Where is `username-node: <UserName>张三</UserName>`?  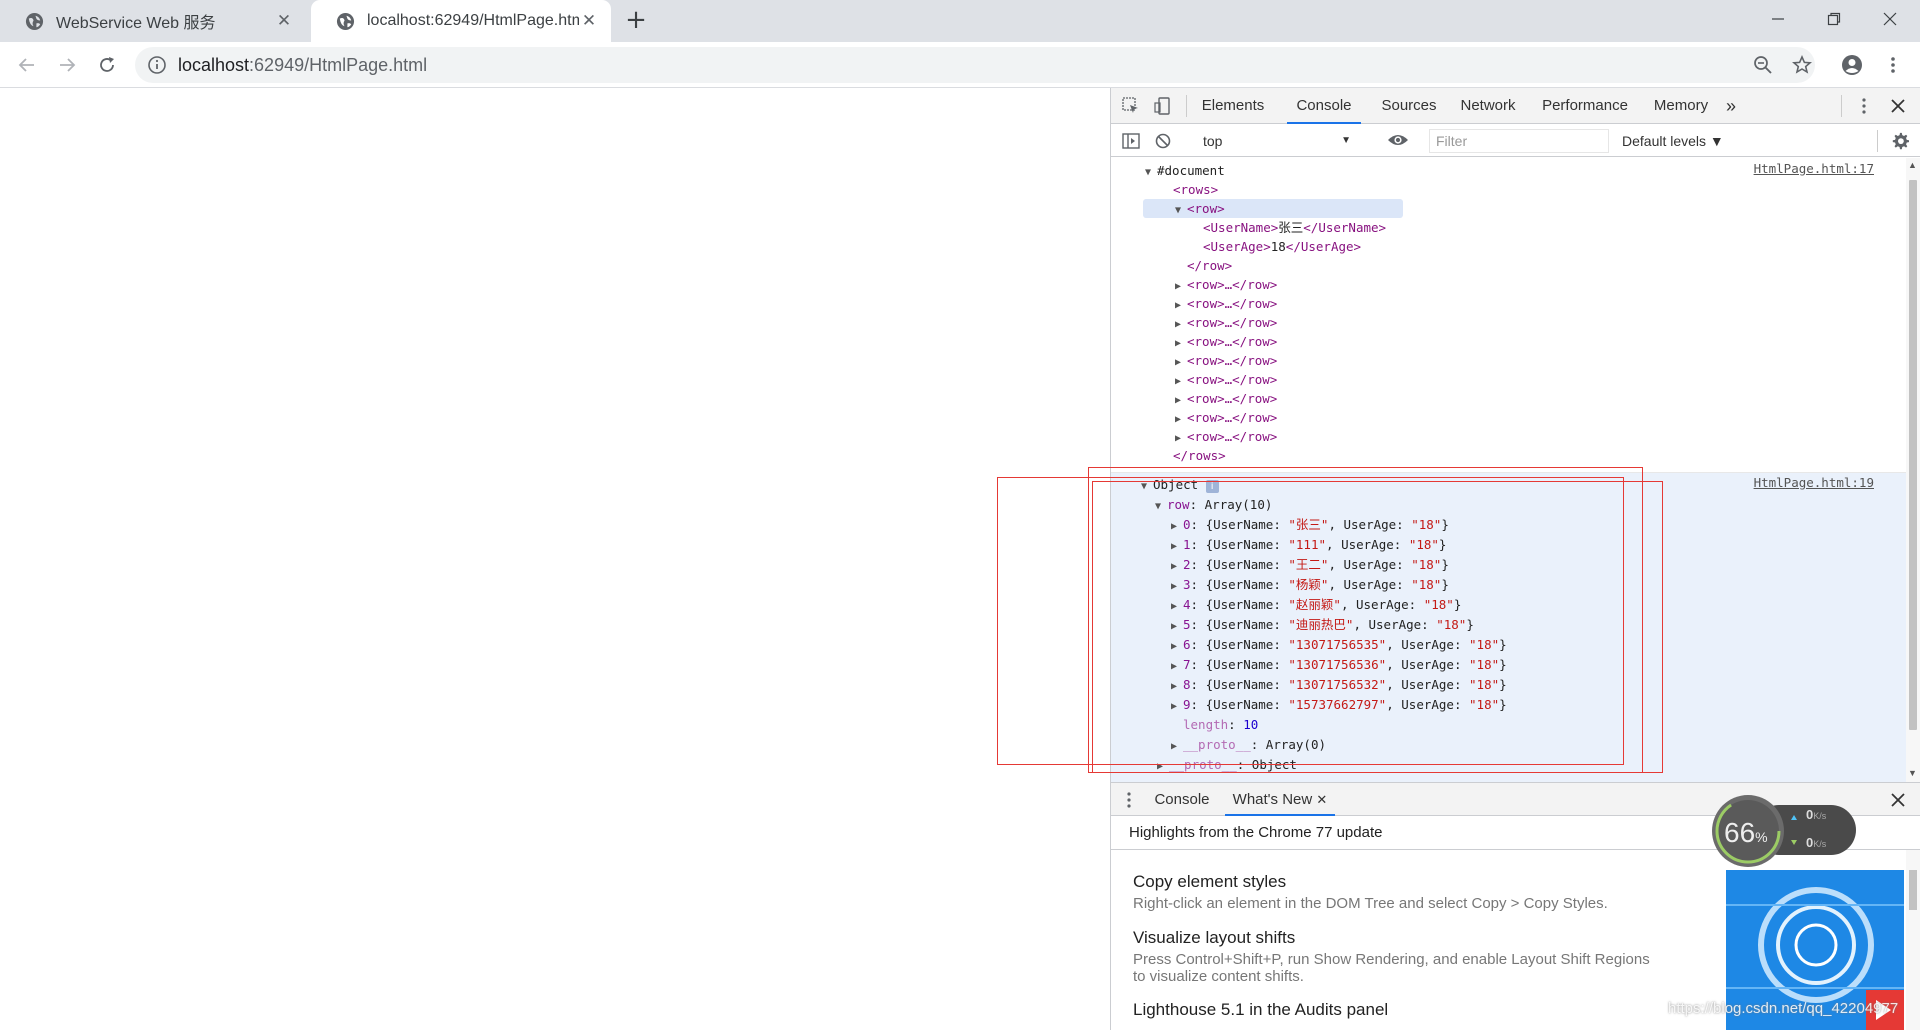 username-node: <UserName>张三</UserName> is located at coordinates (1294, 227).